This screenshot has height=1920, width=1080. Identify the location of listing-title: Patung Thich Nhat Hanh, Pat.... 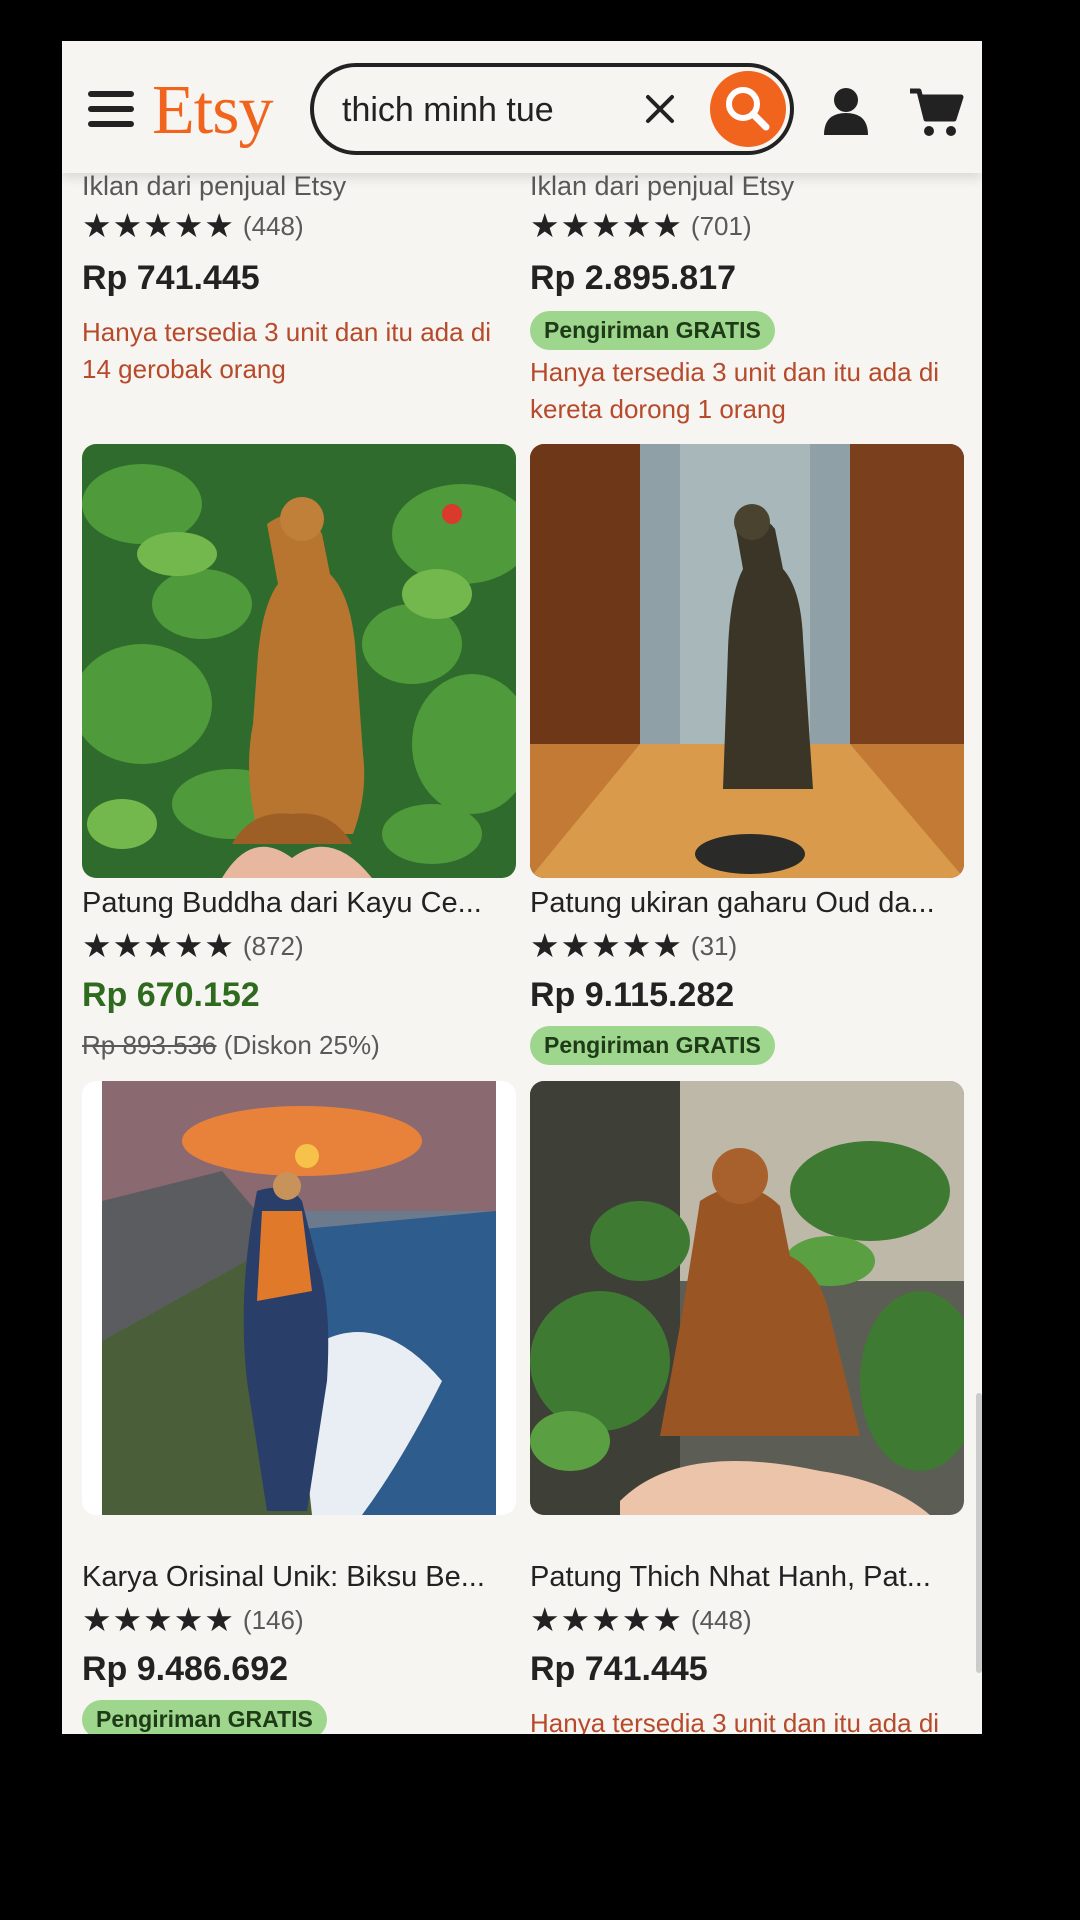
(747, 1577).